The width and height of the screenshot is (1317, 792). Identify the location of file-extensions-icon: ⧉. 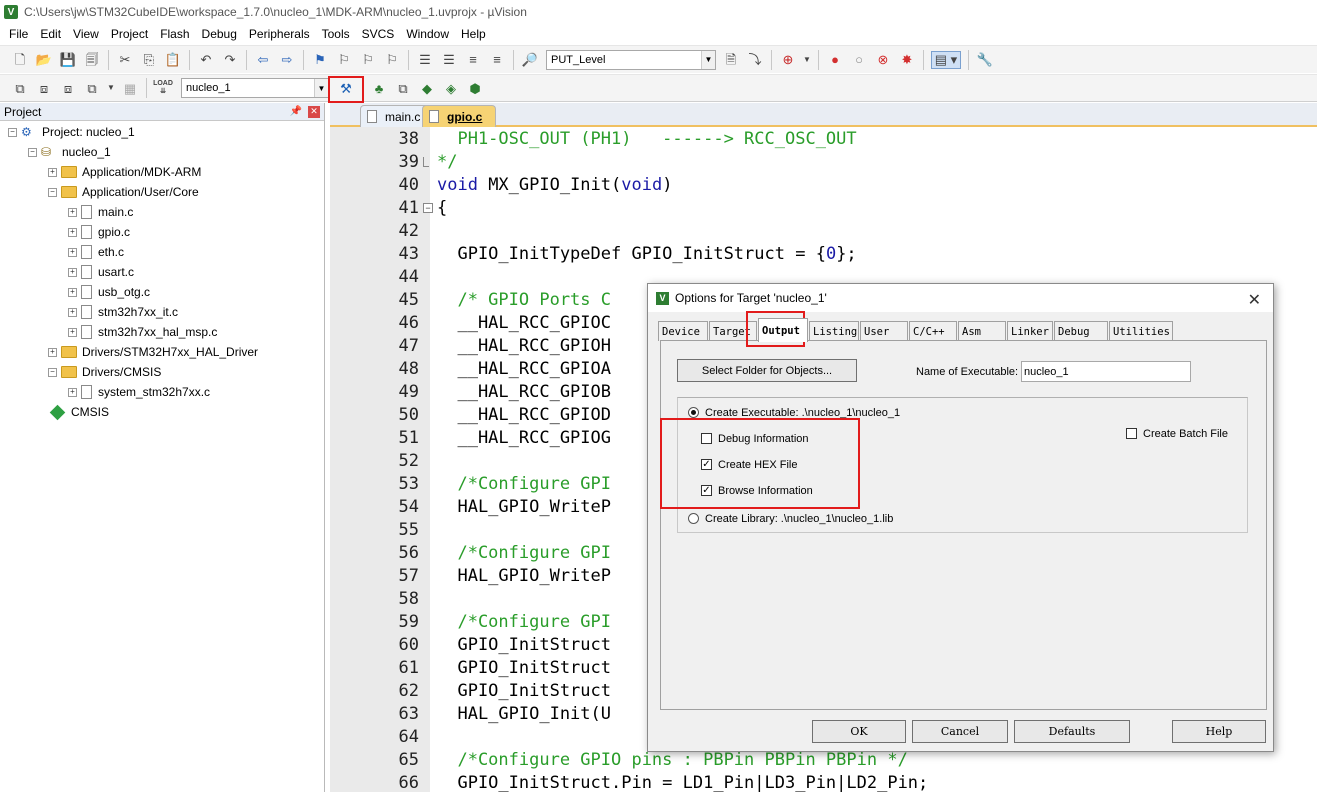
(403, 88).